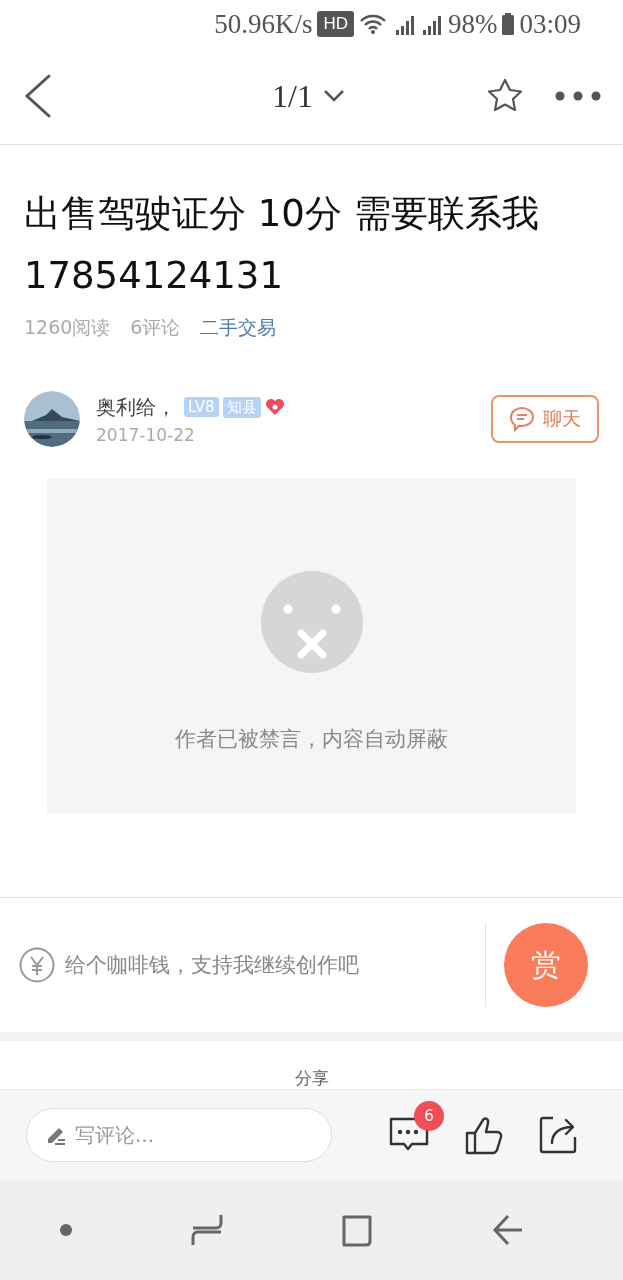 The height and width of the screenshot is (1280, 623). What do you see at coordinates (146, 434) in the screenshot?
I see `post-date: 2017-10-22` at bounding box center [146, 434].